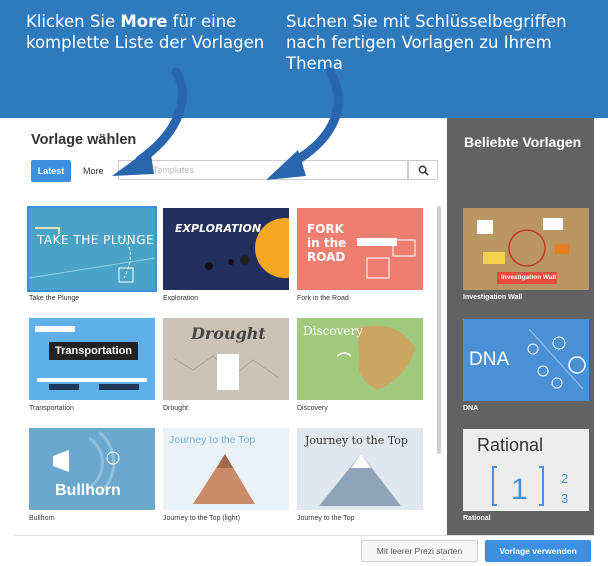 The image size is (608, 566). I want to click on popular-dna: DNA DNA, so click(526, 365).